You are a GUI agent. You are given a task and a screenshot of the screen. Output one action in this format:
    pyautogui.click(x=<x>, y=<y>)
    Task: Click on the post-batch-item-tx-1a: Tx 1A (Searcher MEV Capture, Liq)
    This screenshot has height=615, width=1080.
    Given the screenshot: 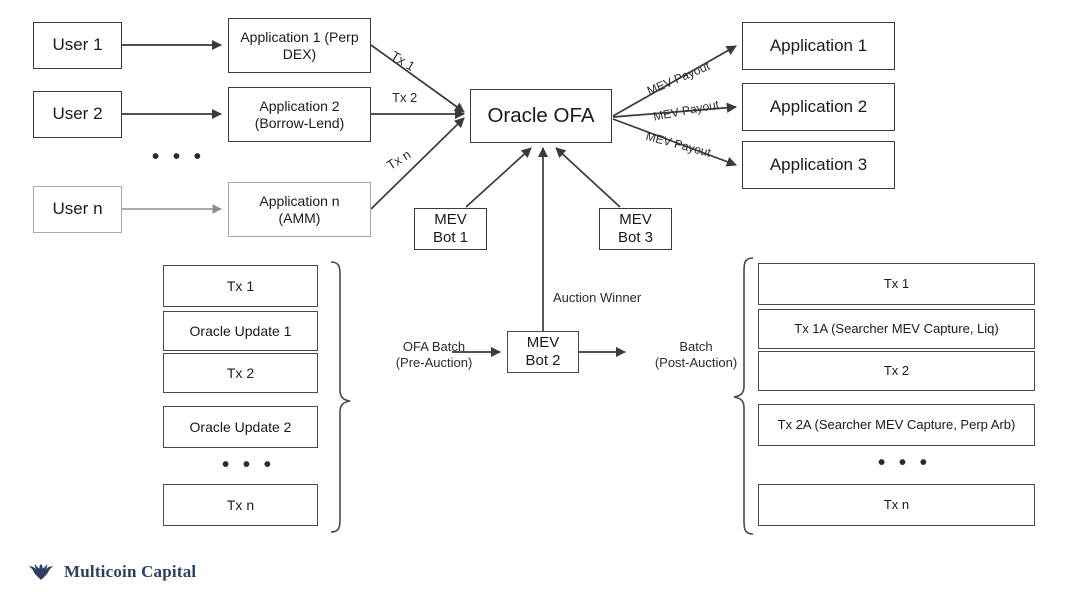 What is the action you would take?
    pyautogui.click(x=896, y=329)
    